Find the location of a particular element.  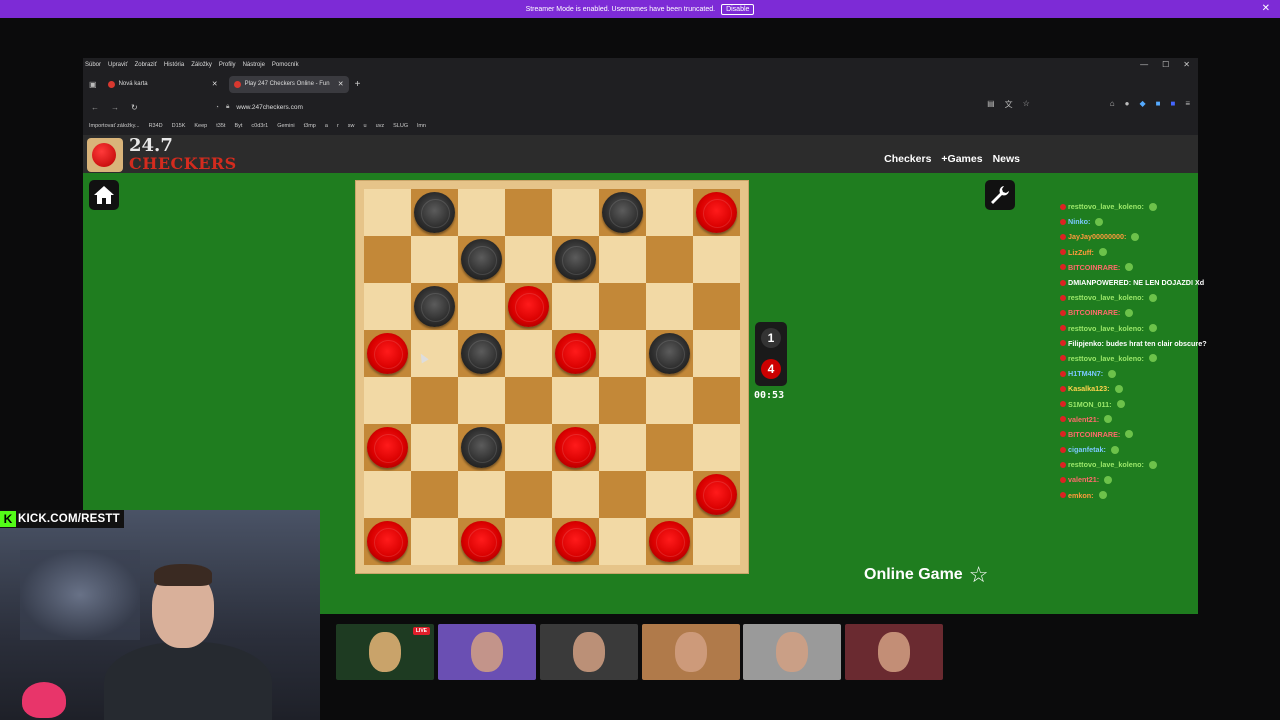

menu-icon: ≡ is located at coordinates (1187, 104).